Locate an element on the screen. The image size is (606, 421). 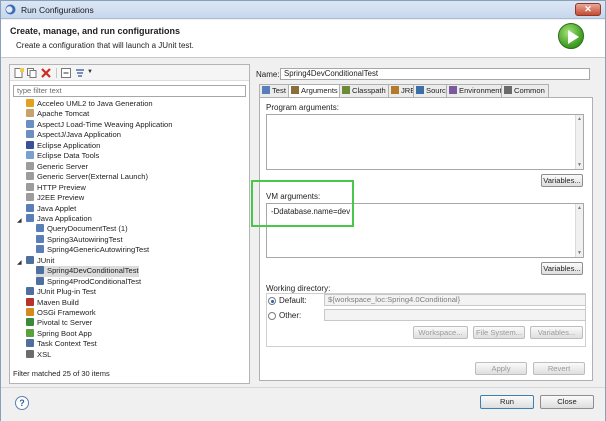
tree-item: Spring4DevConditionalTest is located at coordinates (87, 271).